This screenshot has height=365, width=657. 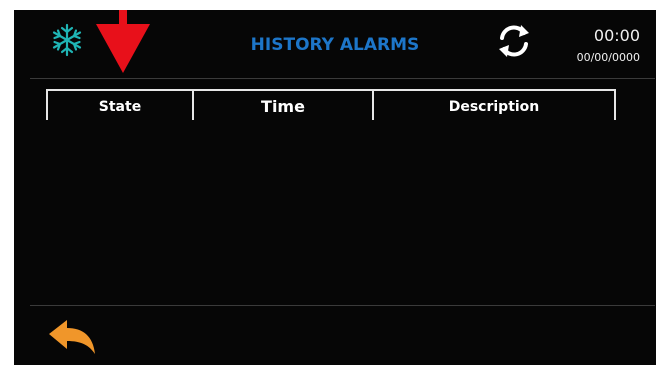 I want to click on clock-date: 00/00/0000, so click(x=608, y=57).